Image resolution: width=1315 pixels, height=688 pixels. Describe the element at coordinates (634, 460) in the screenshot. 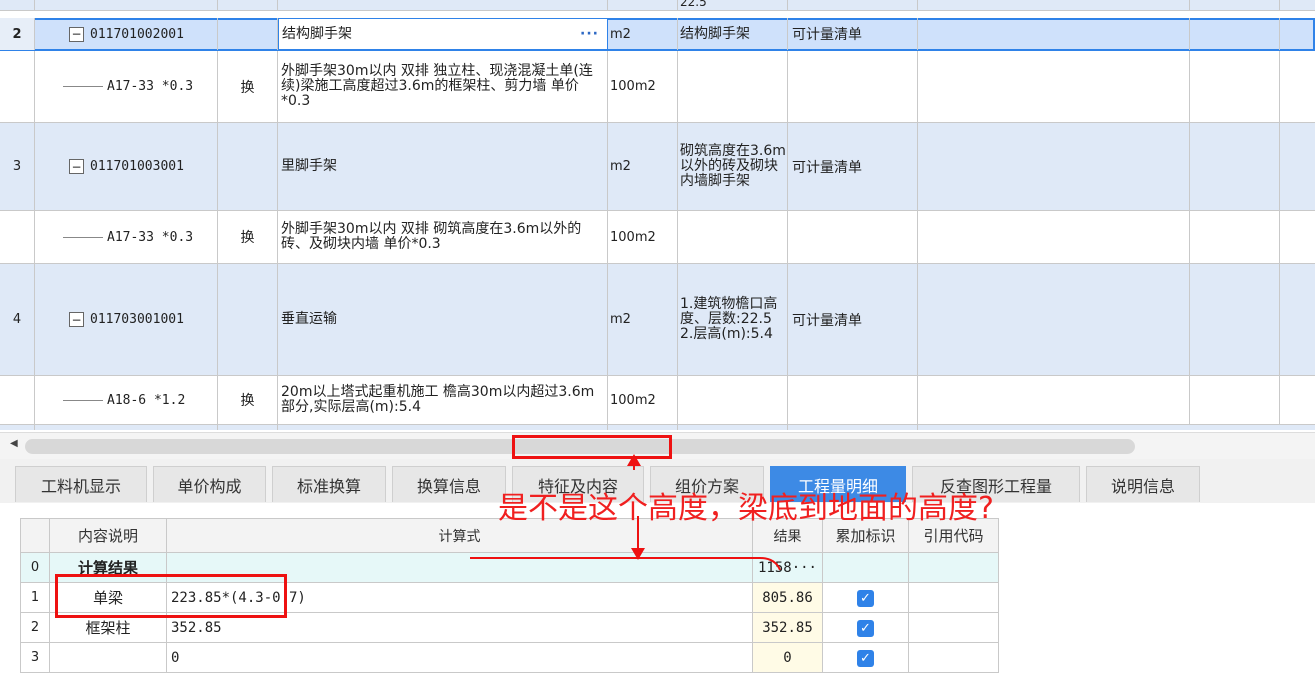

I see `annotation-arrow-up-head` at that location.